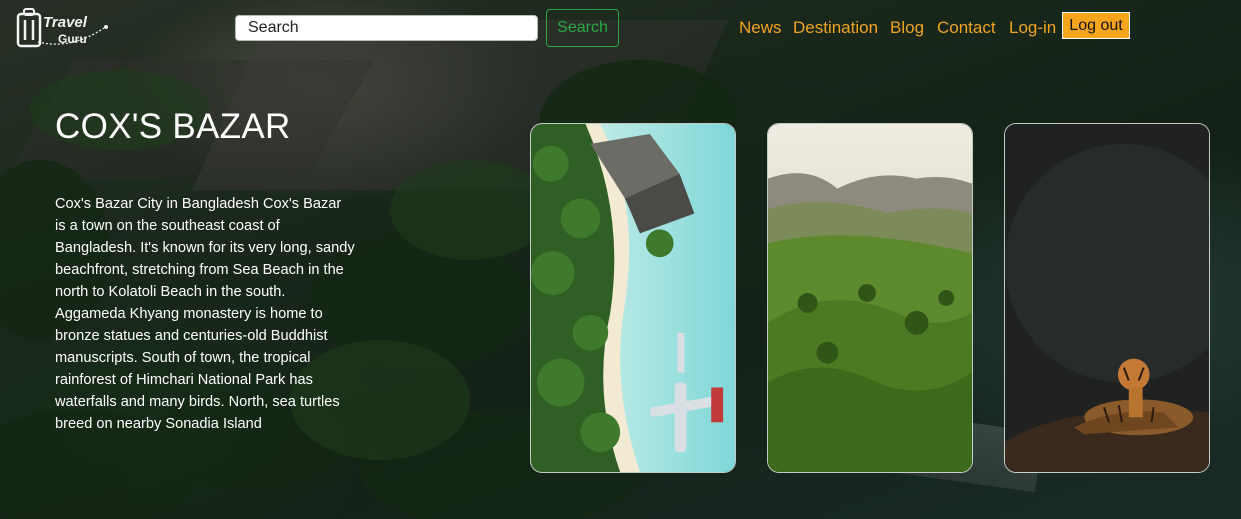  What do you see at coordinates (835, 28) in the screenshot?
I see `nav-link-destination: Destination` at bounding box center [835, 28].